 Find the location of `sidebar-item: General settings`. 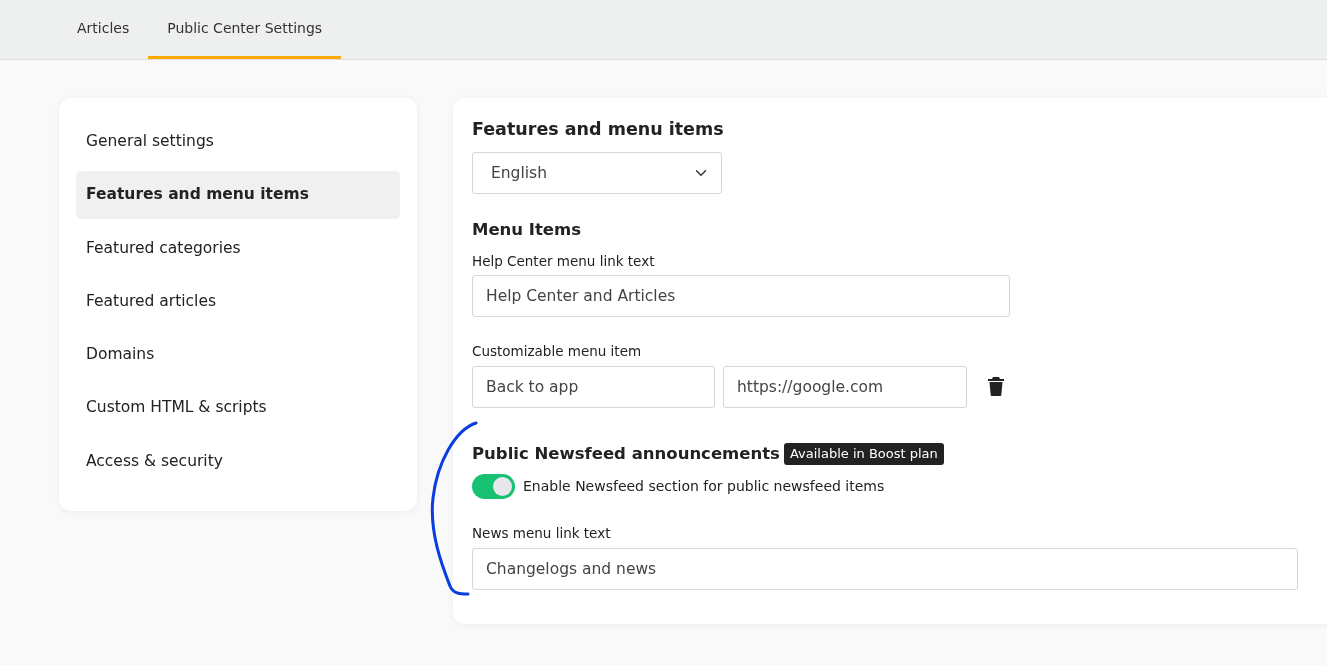

sidebar-item: General settings is located at coordinates (238, 142).